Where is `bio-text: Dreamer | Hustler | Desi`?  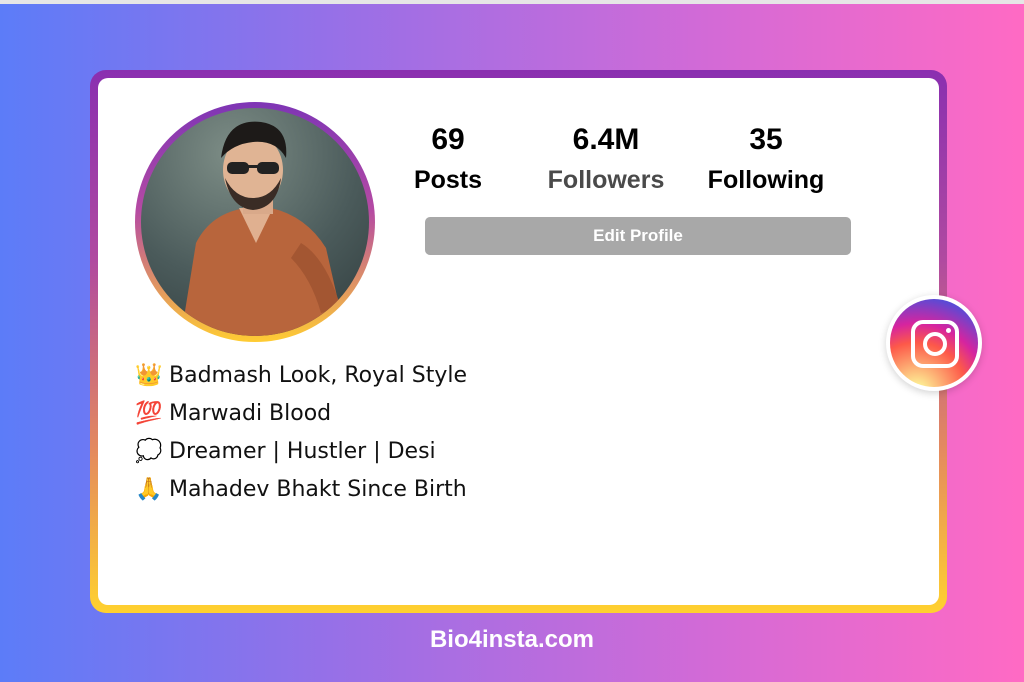
bio-text: Dreamer | Hustler | Desi is located at coordinates (302, 451).